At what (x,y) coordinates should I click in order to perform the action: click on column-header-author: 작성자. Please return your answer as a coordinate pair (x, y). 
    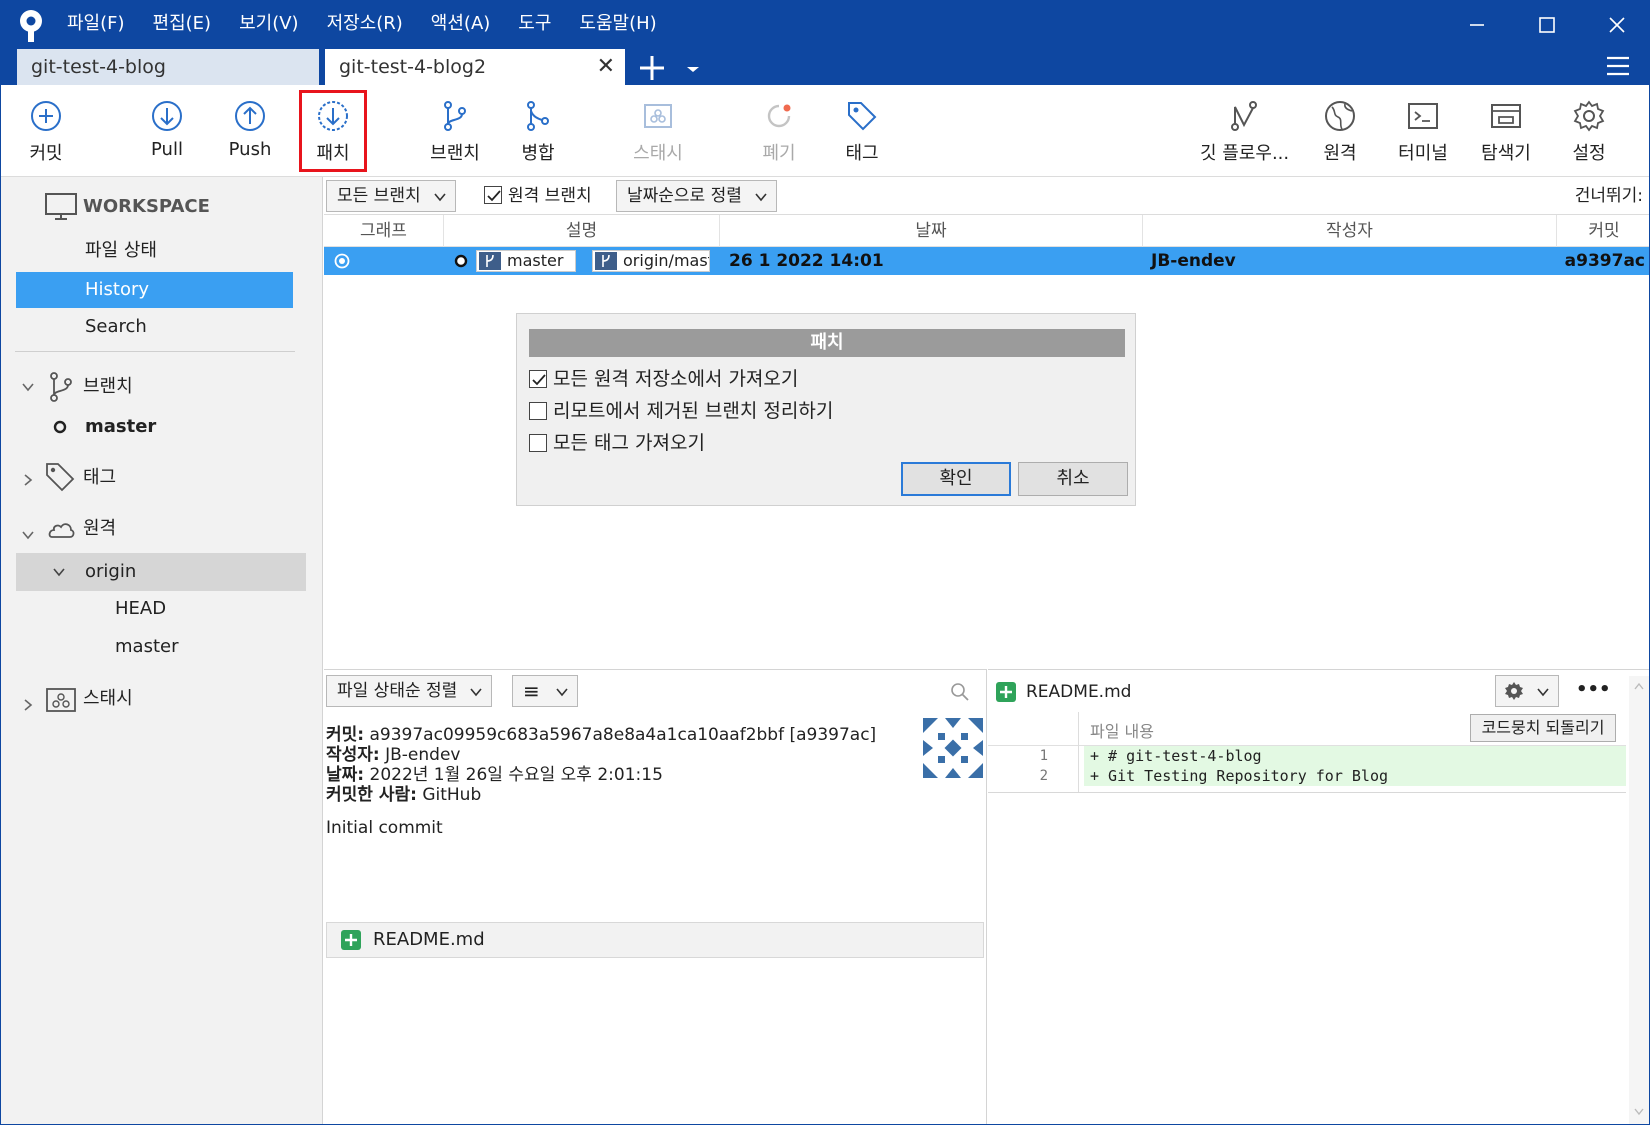
    Looking at the image, I should click on (1350, 231).